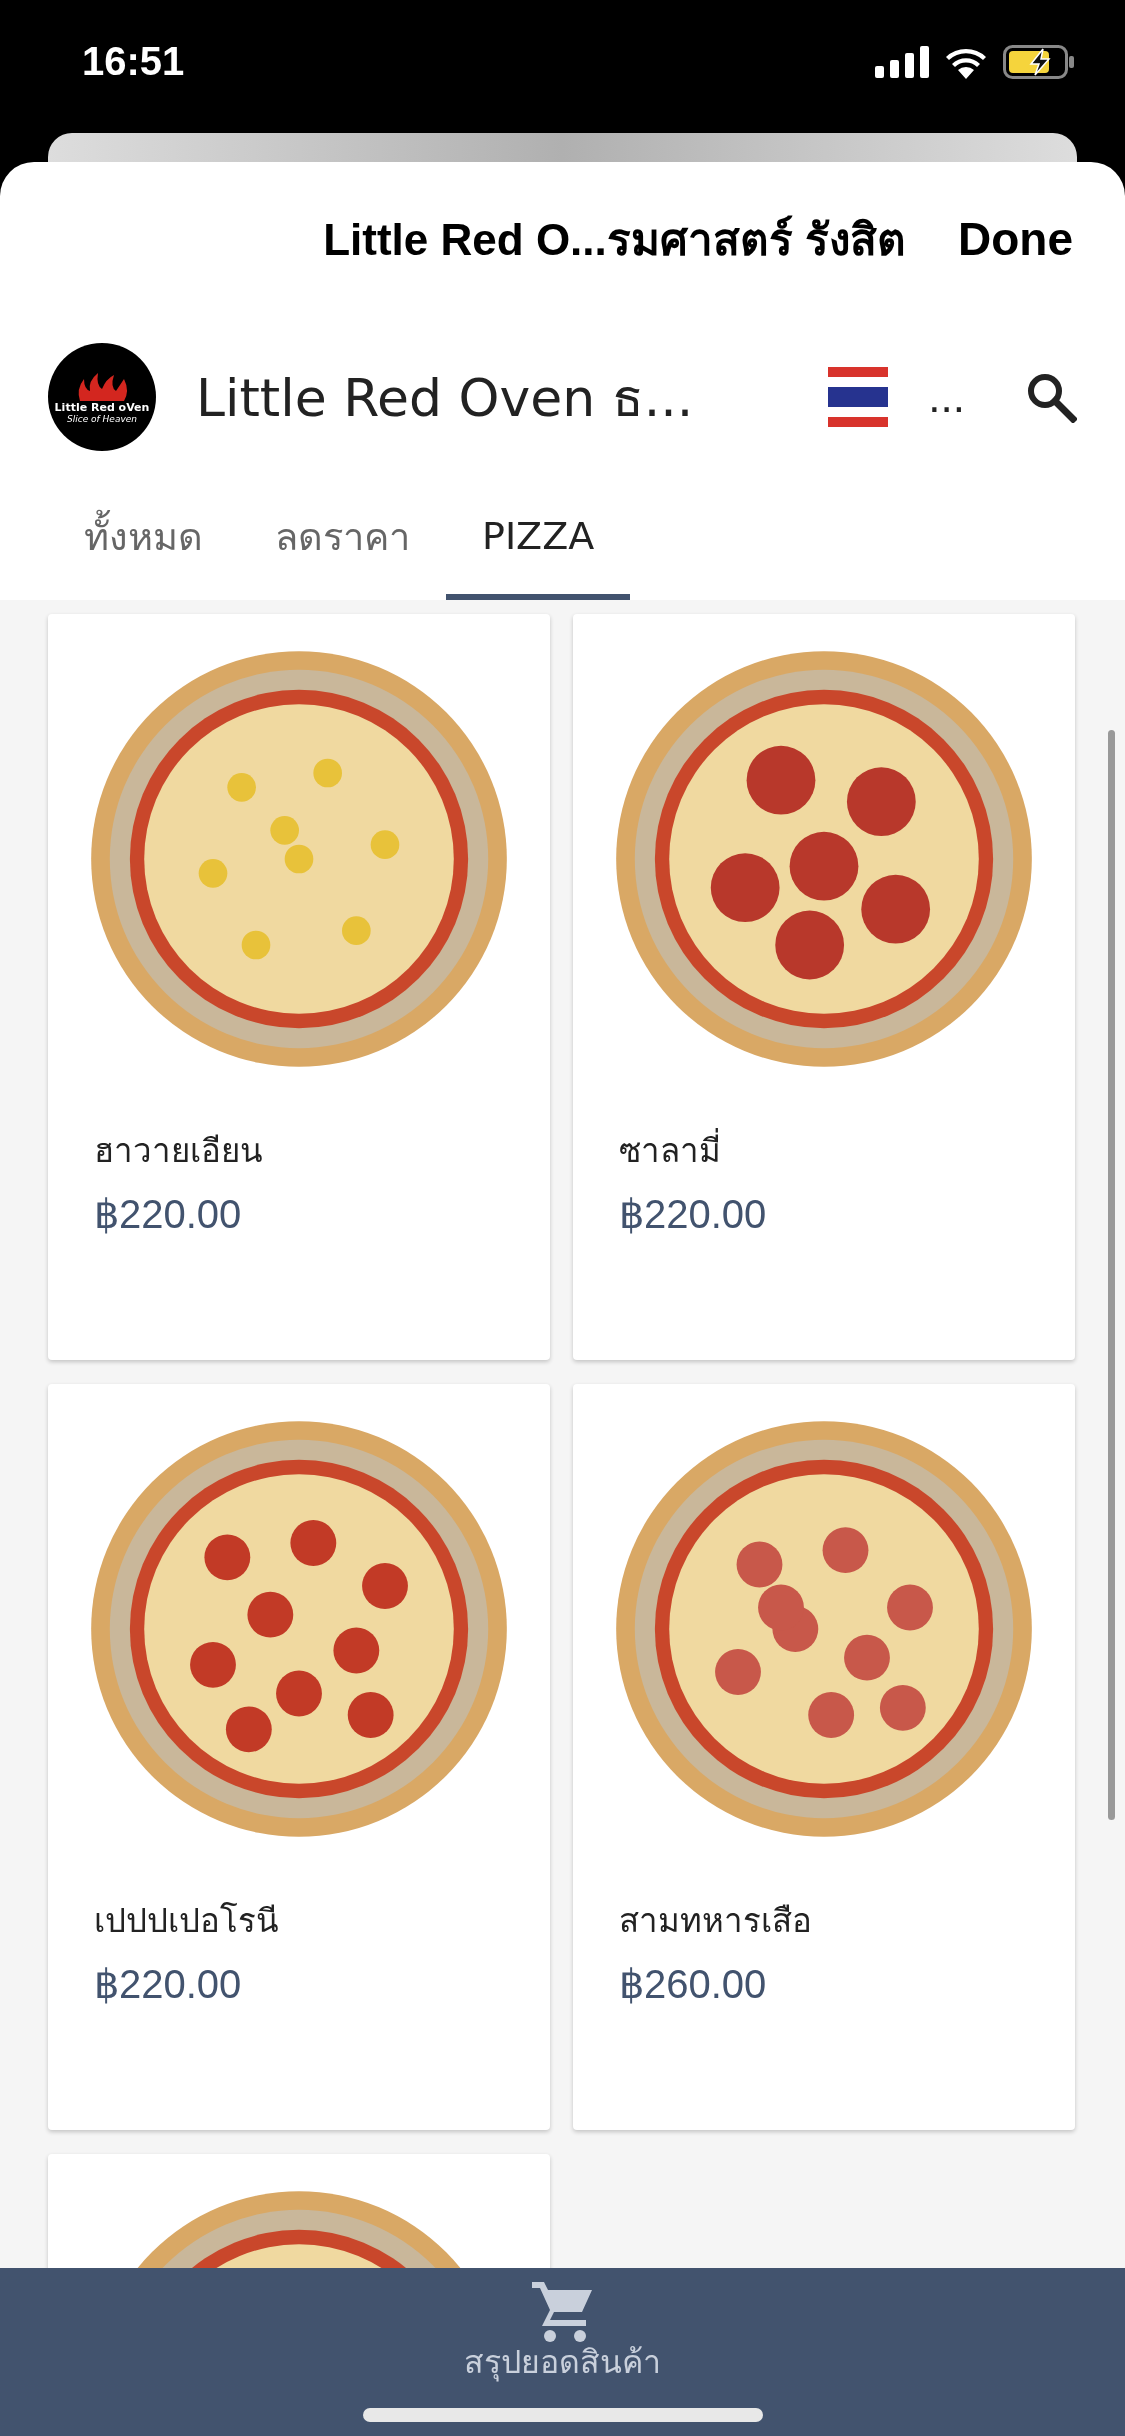  I want to click on status-time: 16:51, so click(133, 61).